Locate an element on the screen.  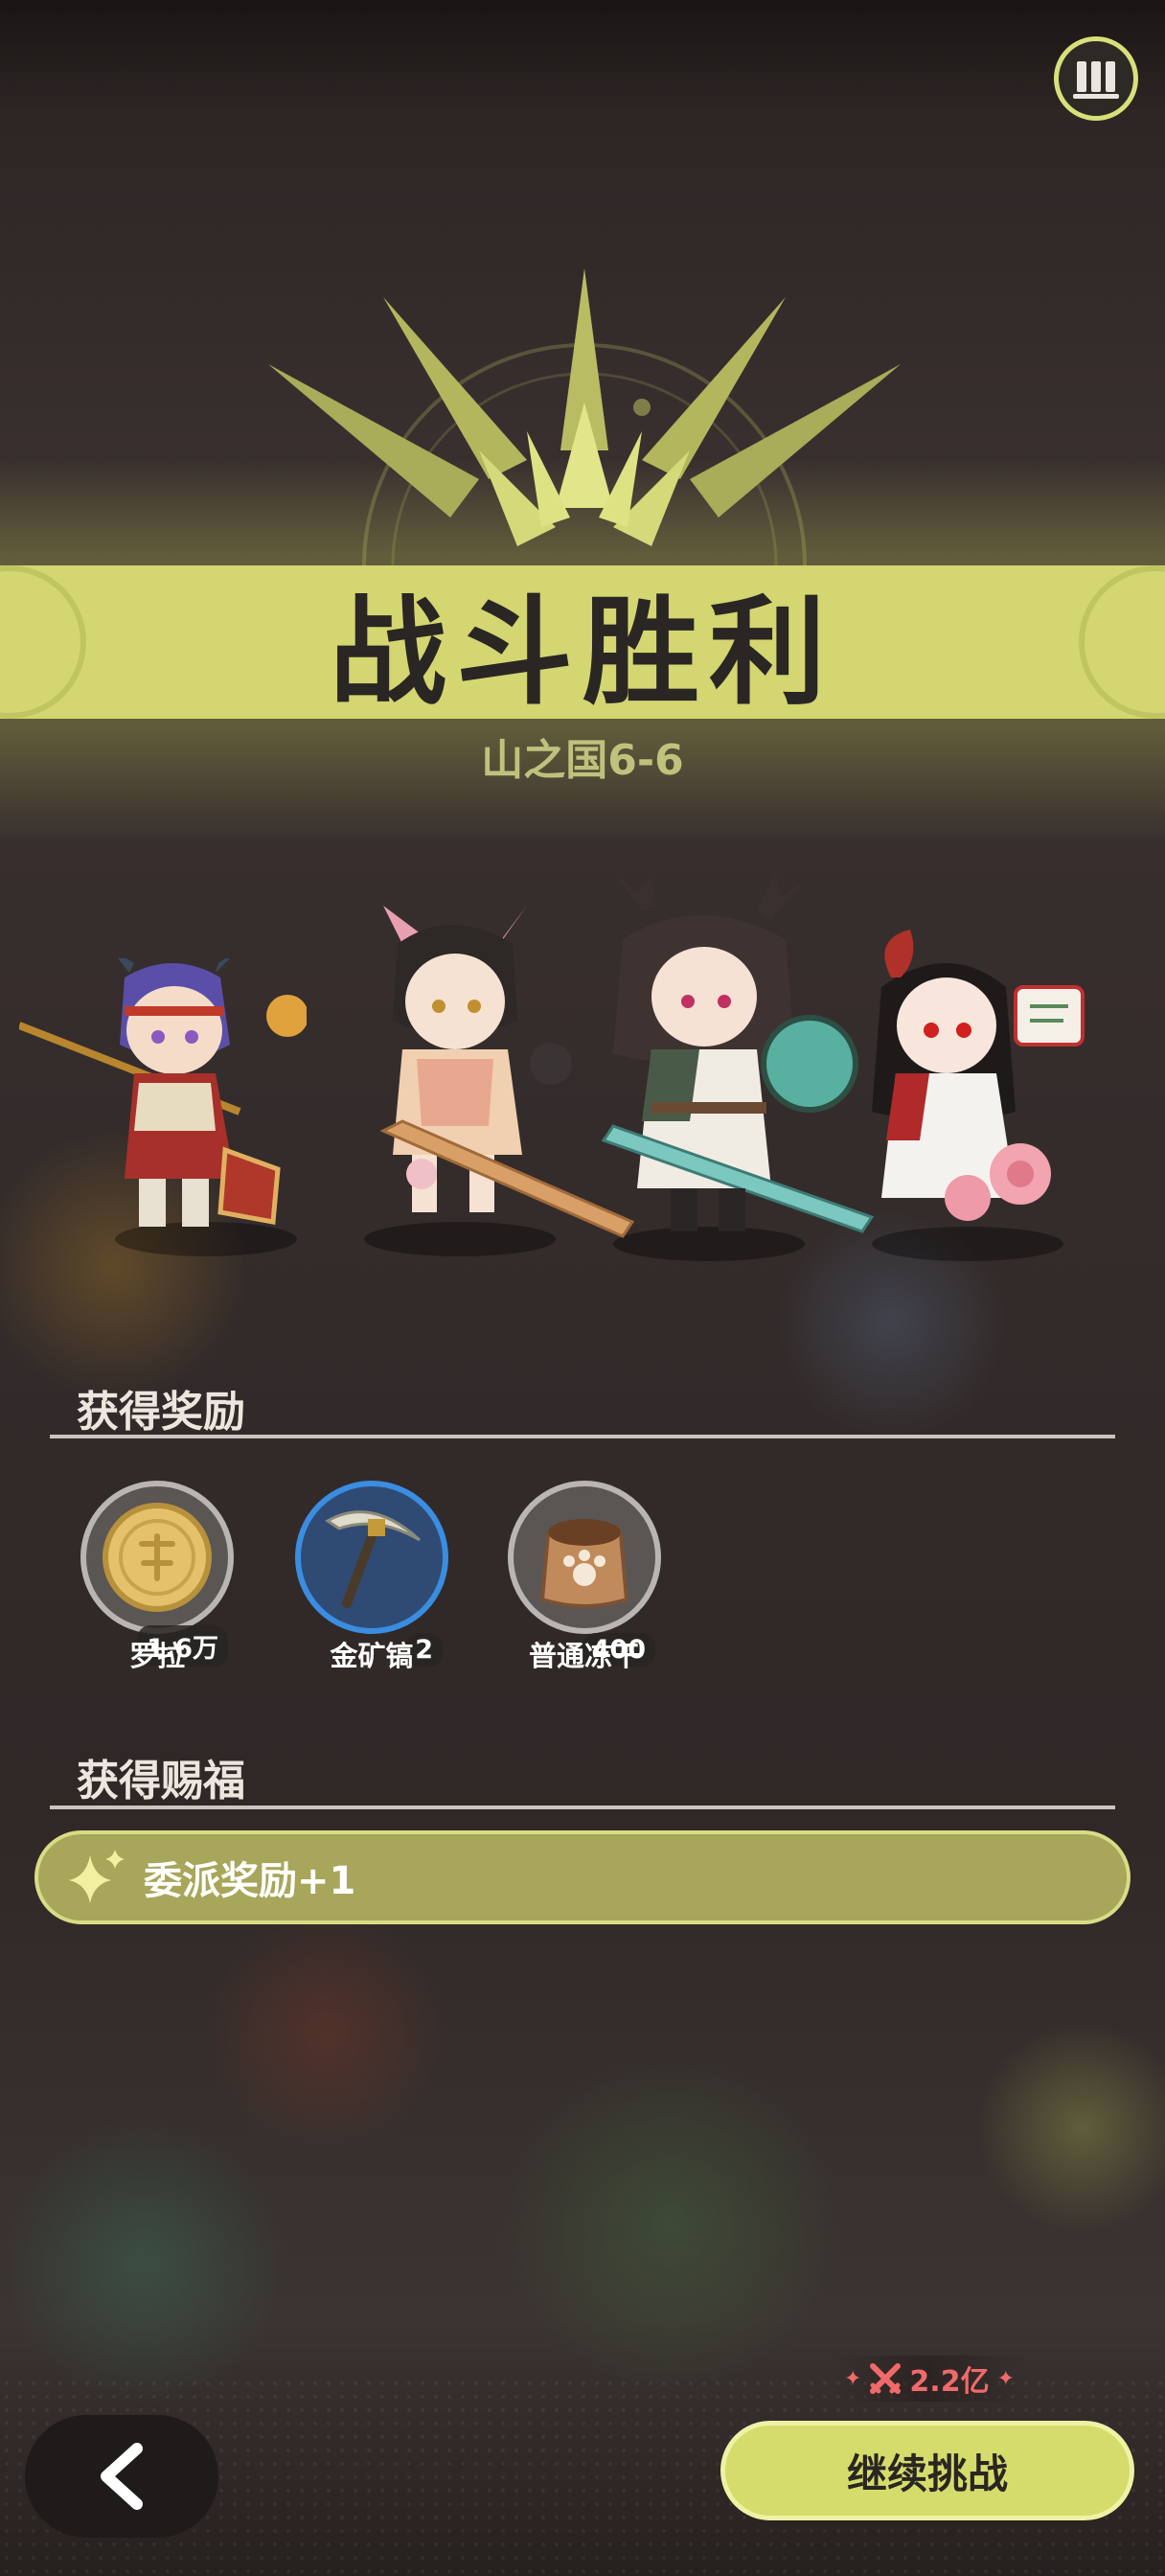
blessing-item: 委派奖励+1 is located at coordinates (582, 1877).